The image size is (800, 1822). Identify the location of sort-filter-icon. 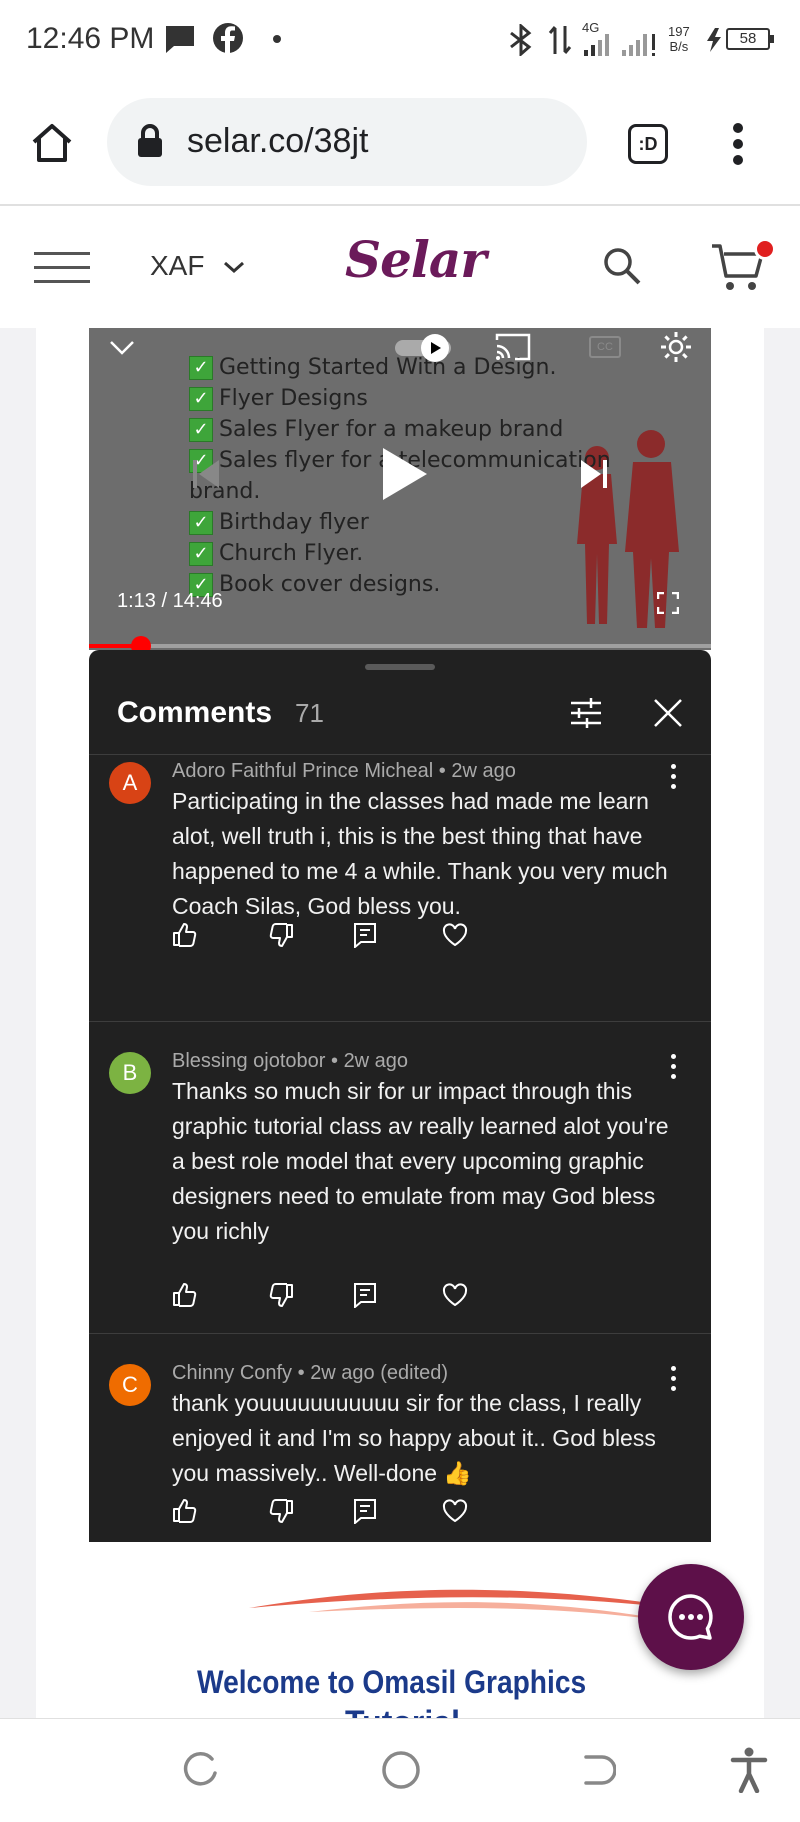
(586, 713).